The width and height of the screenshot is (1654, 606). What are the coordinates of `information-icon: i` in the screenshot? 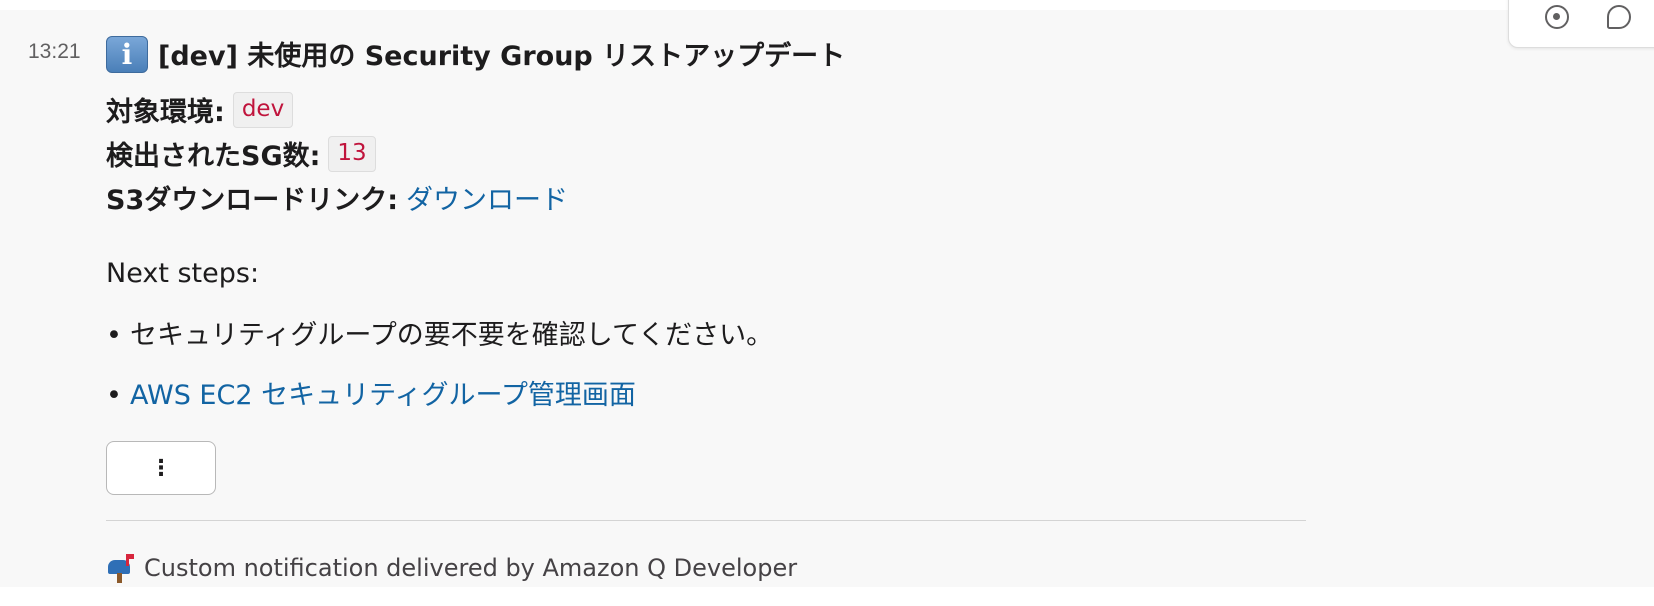 It's located at (127, 54).